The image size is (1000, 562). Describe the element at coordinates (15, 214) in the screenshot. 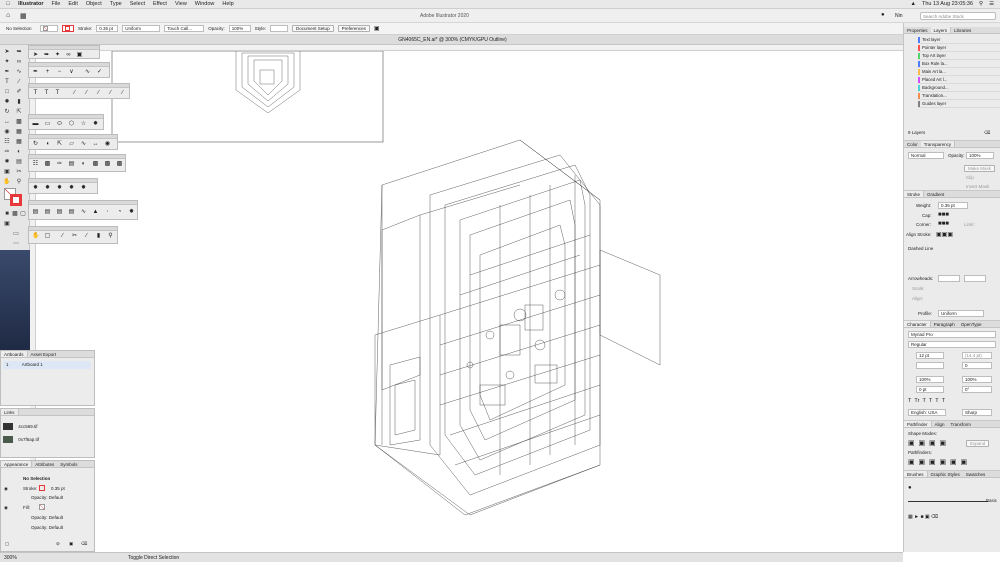

I see `gradient-mode-icon: ▩` at that location.